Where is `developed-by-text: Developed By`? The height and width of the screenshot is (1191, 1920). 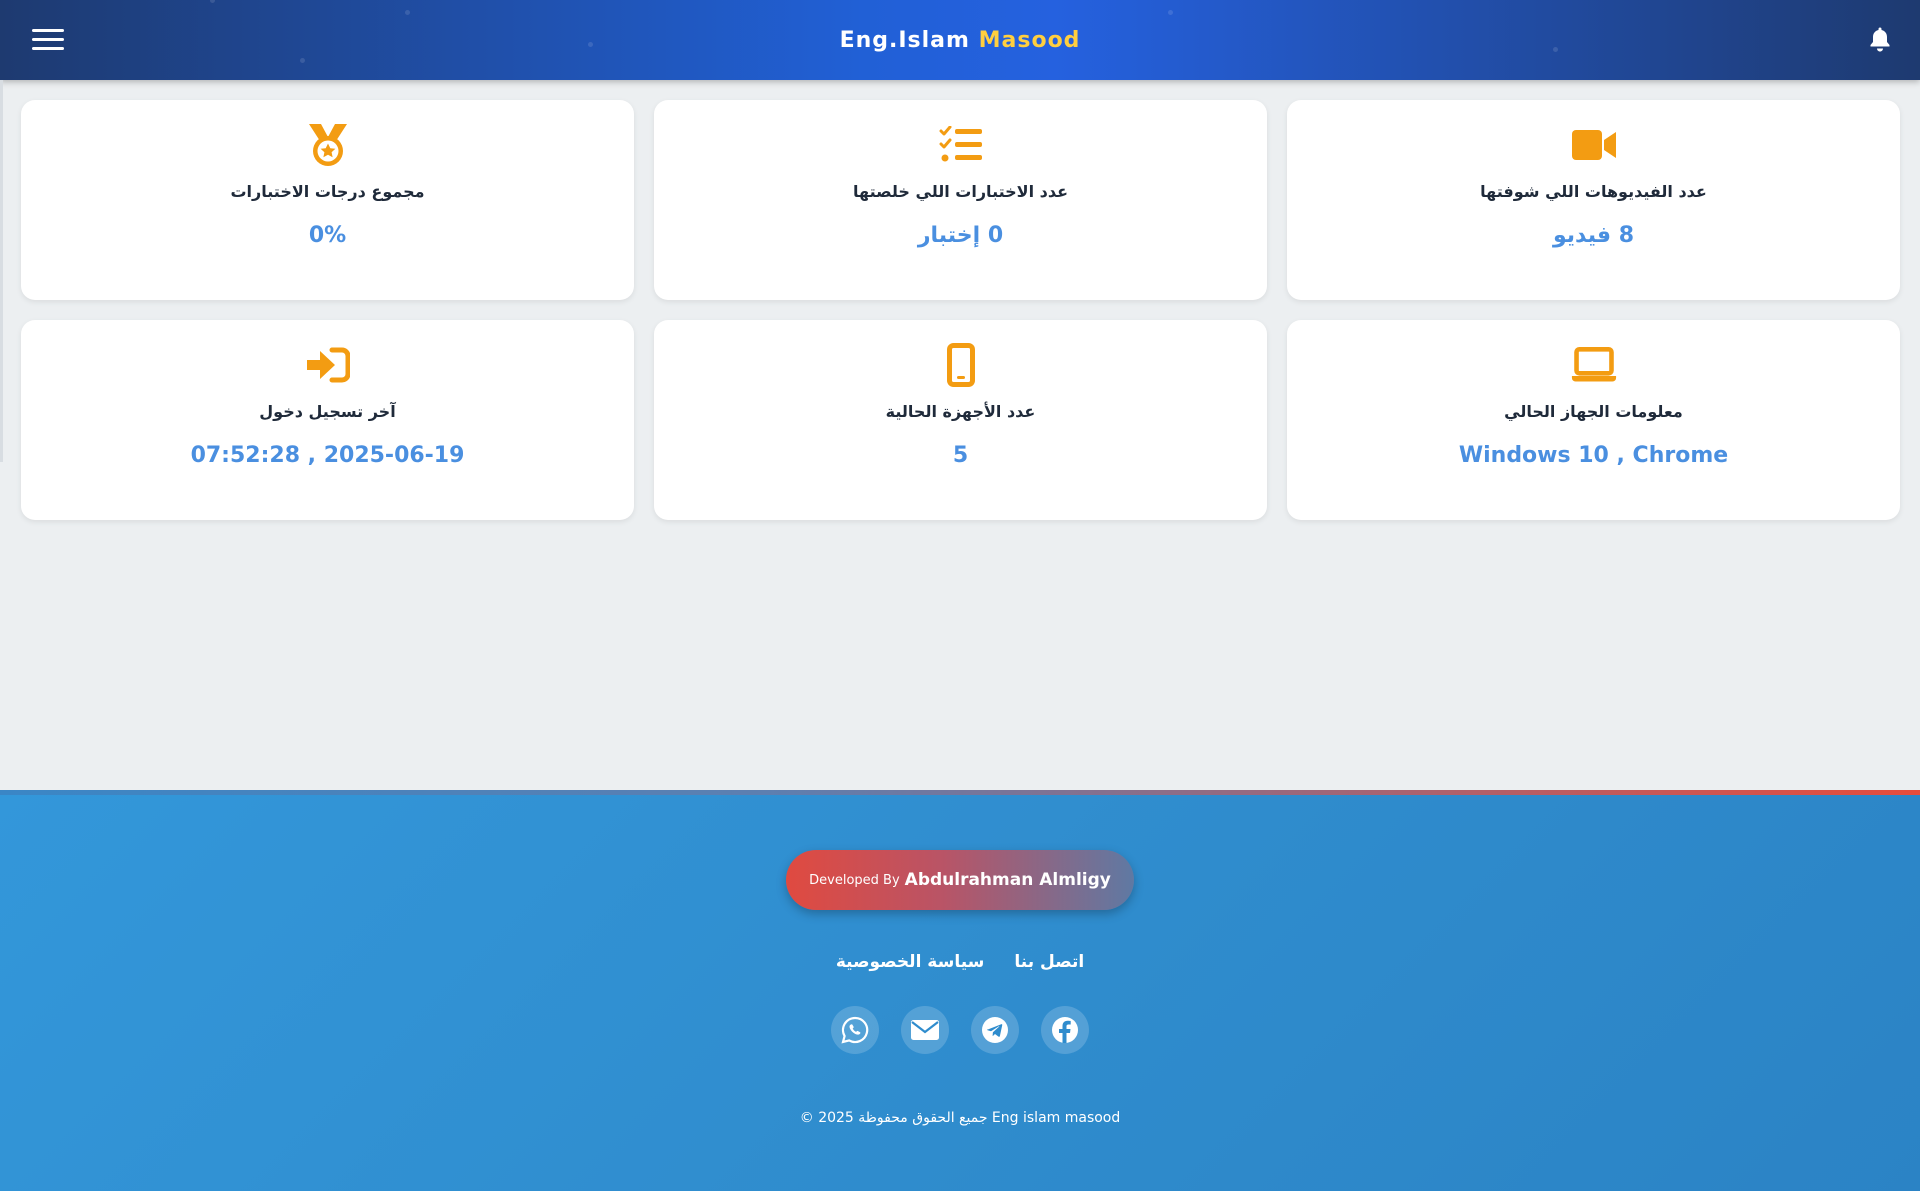
developed-by-text: Developed By is located at coordinates (854, 880).